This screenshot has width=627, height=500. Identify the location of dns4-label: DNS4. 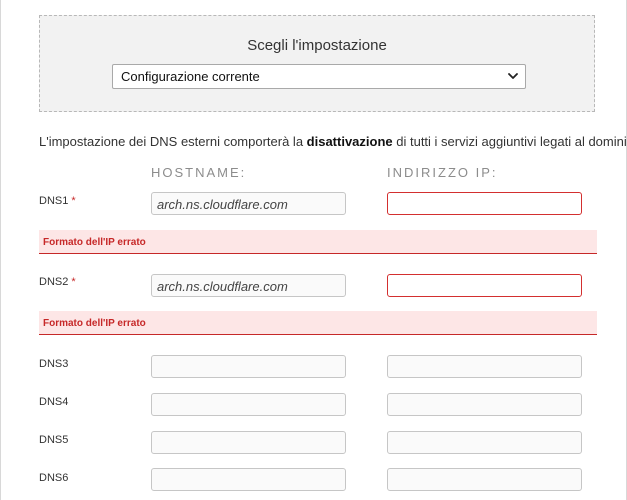
(54, 402).